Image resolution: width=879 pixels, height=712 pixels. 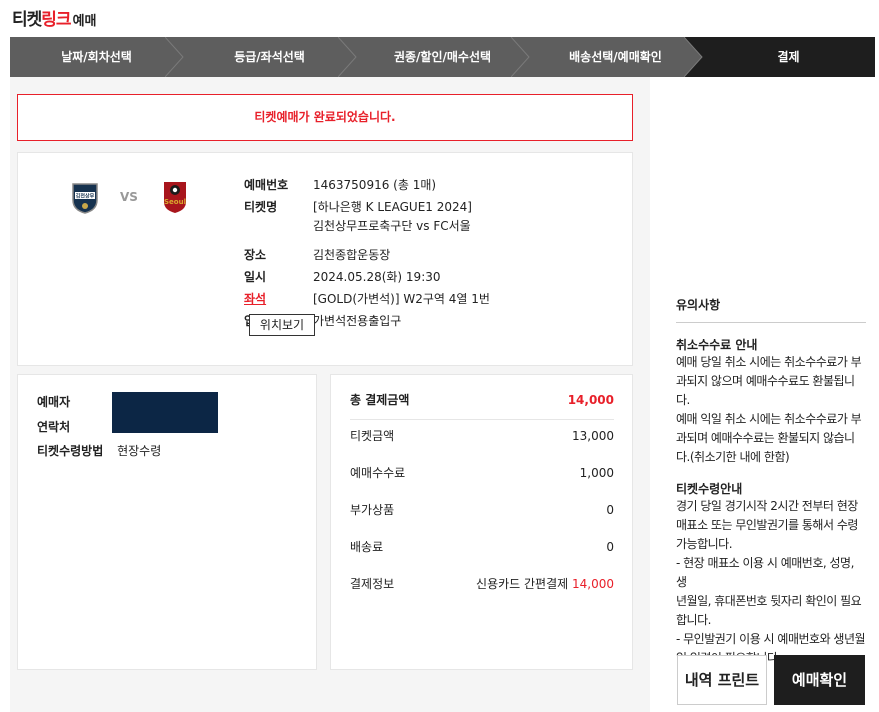 I want to click on fcseoul-emblem-icon: Seoul, so click(x=174, y=197).